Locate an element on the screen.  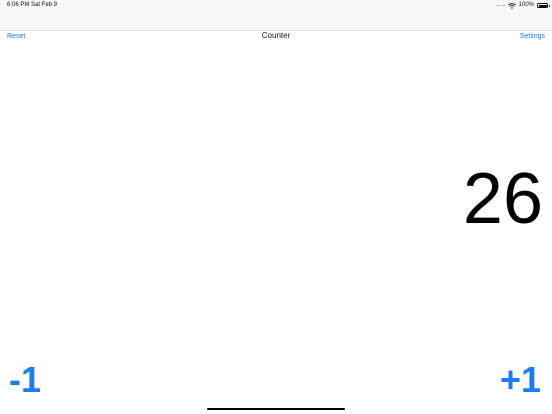
battery-percent: 100% is located at coordinates (526, 5).